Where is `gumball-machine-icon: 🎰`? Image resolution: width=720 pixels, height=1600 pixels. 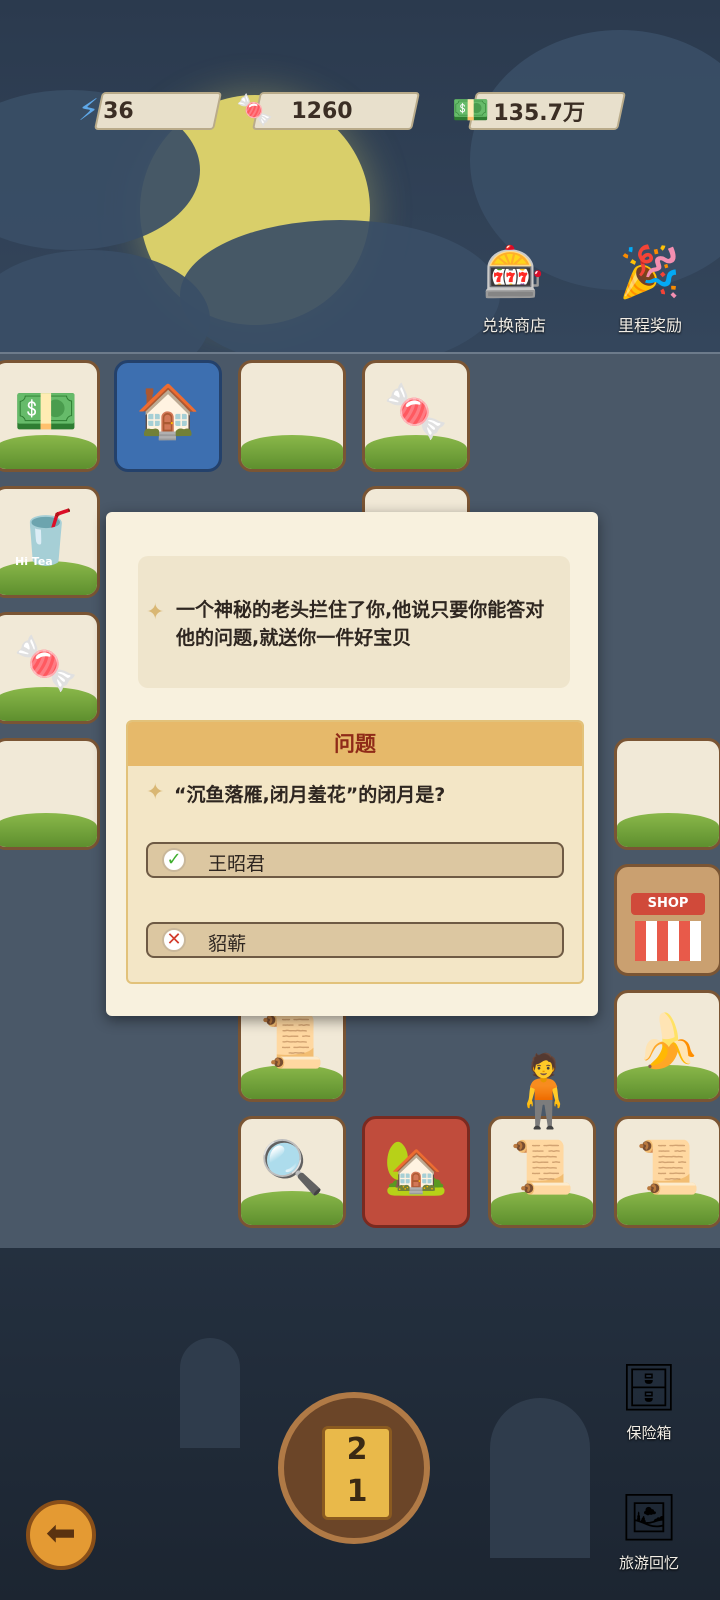 gumball-machine-icon: 🎰 is located at coordinates (514, 272).